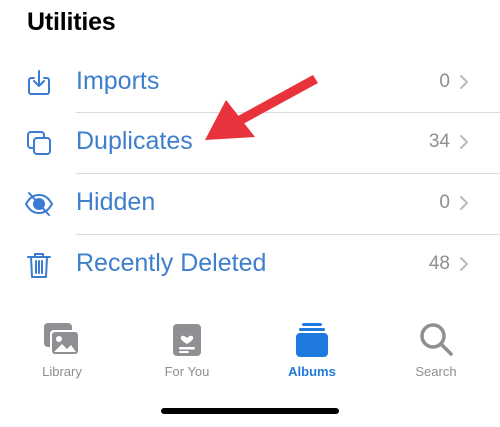 This screenshot has width=500, height=427. I want to click on for-you-icon, so click(187, 333).